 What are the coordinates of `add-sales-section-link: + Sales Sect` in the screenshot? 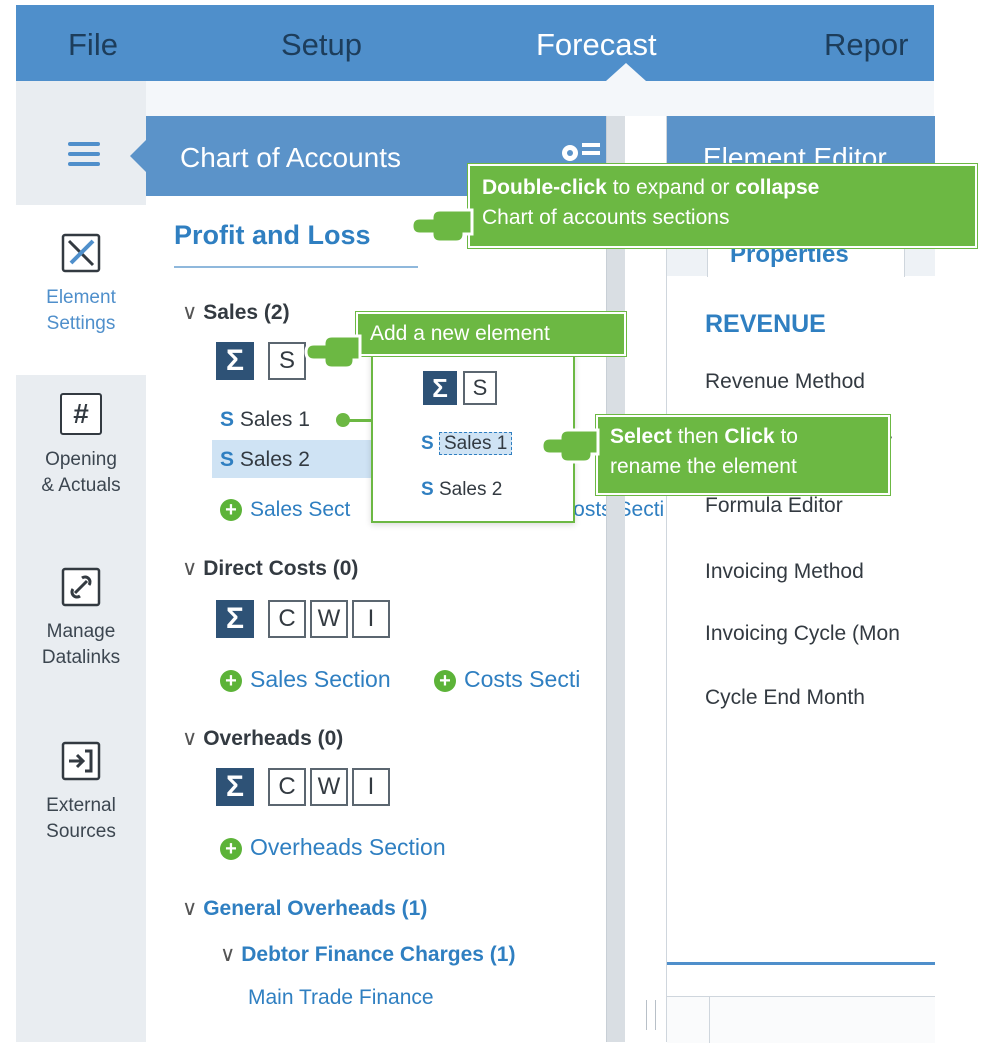 It's located at (285, 510).